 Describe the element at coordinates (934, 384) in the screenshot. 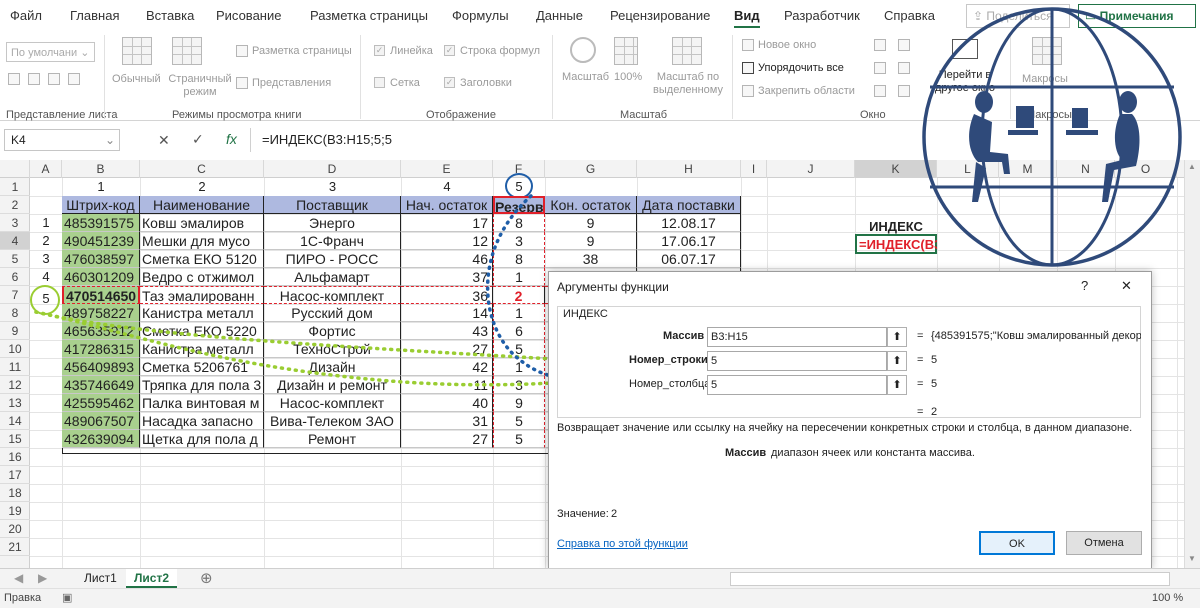

I see `arg-result-col: 5` at that location.